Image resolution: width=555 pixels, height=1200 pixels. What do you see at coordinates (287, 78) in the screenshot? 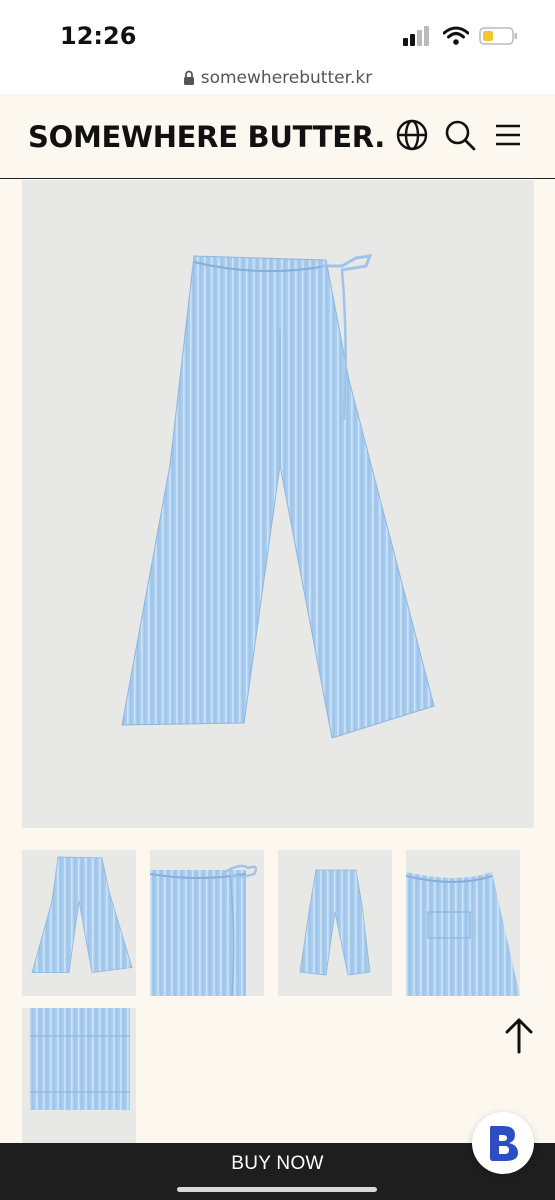
I see `url-text: somewherebutter.kr` at bounding box center [287, 78].